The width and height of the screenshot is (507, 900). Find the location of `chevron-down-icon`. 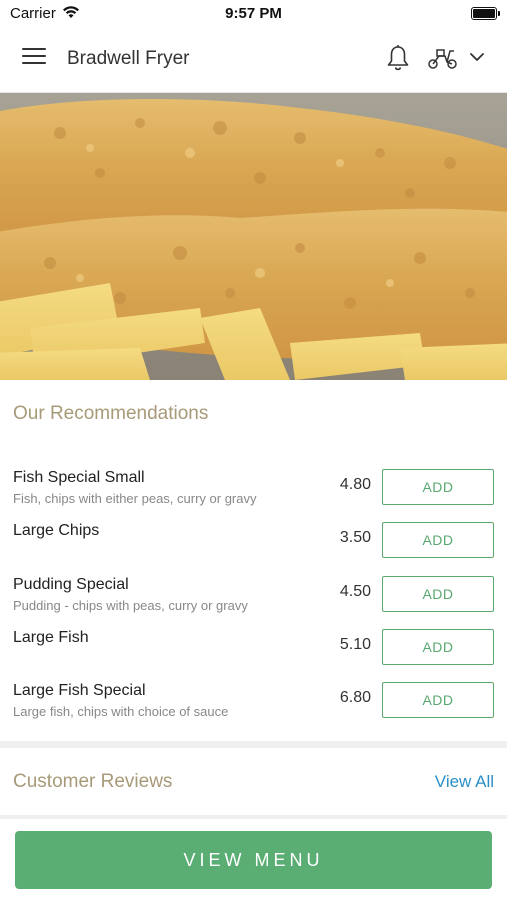

chevron-down-icon is located at coordinates (477, 59).